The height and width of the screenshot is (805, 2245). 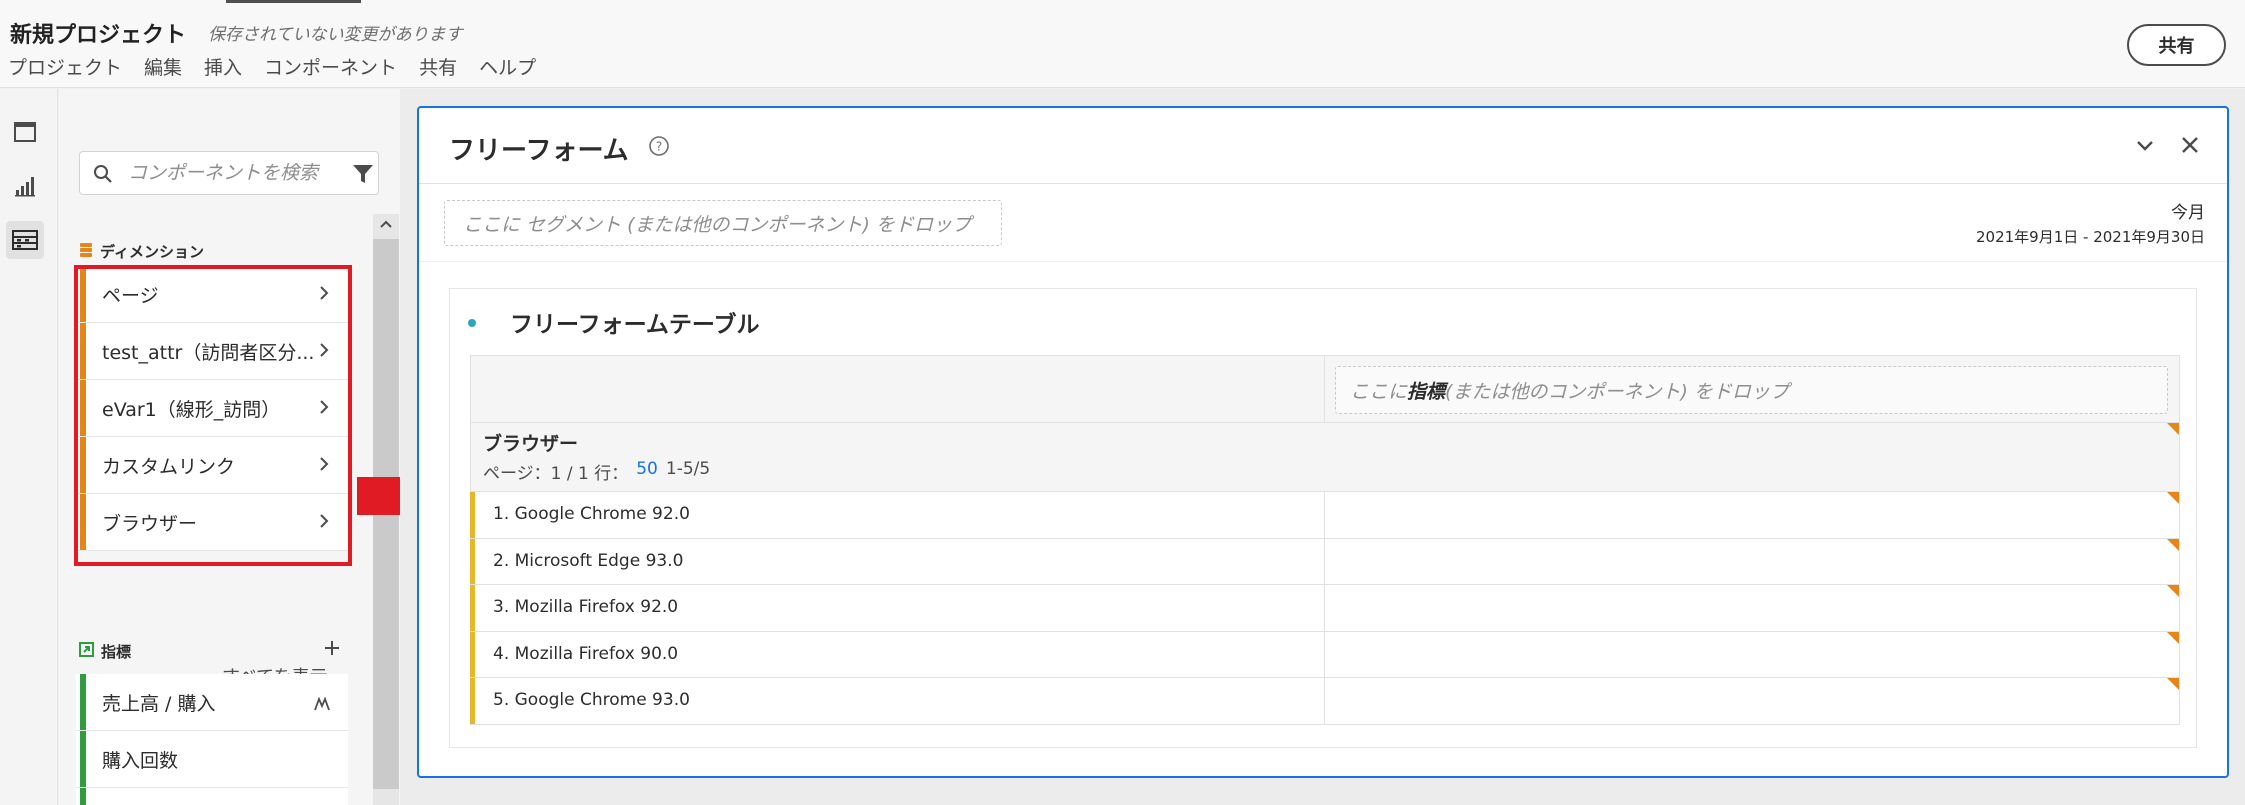 I want to click on metric-label: 購入回数, so click(x=140, y=760).